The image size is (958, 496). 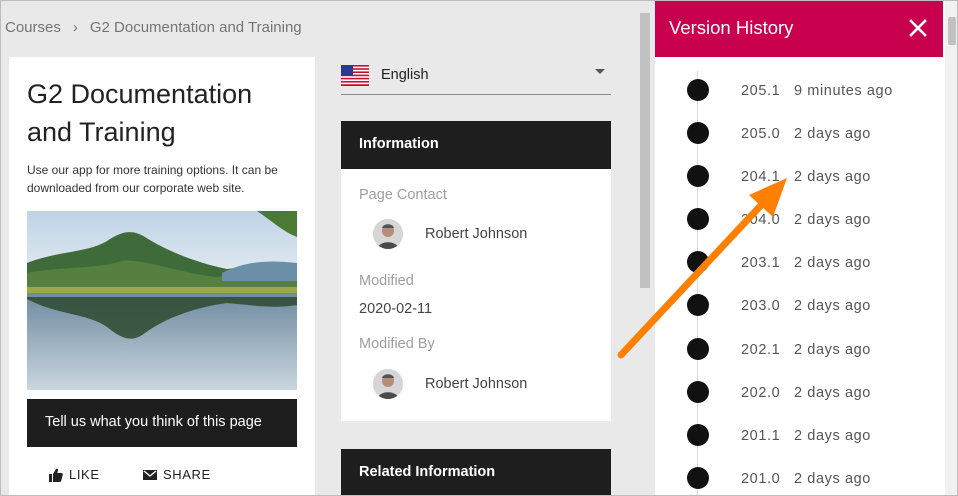 I want to click on version-number: 201.0, so click(x=761, y=478).